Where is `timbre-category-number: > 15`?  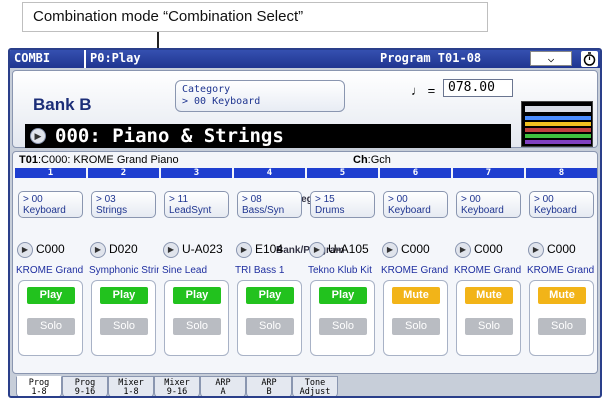
timbre-category-number: > 15 is located at coordinates (325, 199).